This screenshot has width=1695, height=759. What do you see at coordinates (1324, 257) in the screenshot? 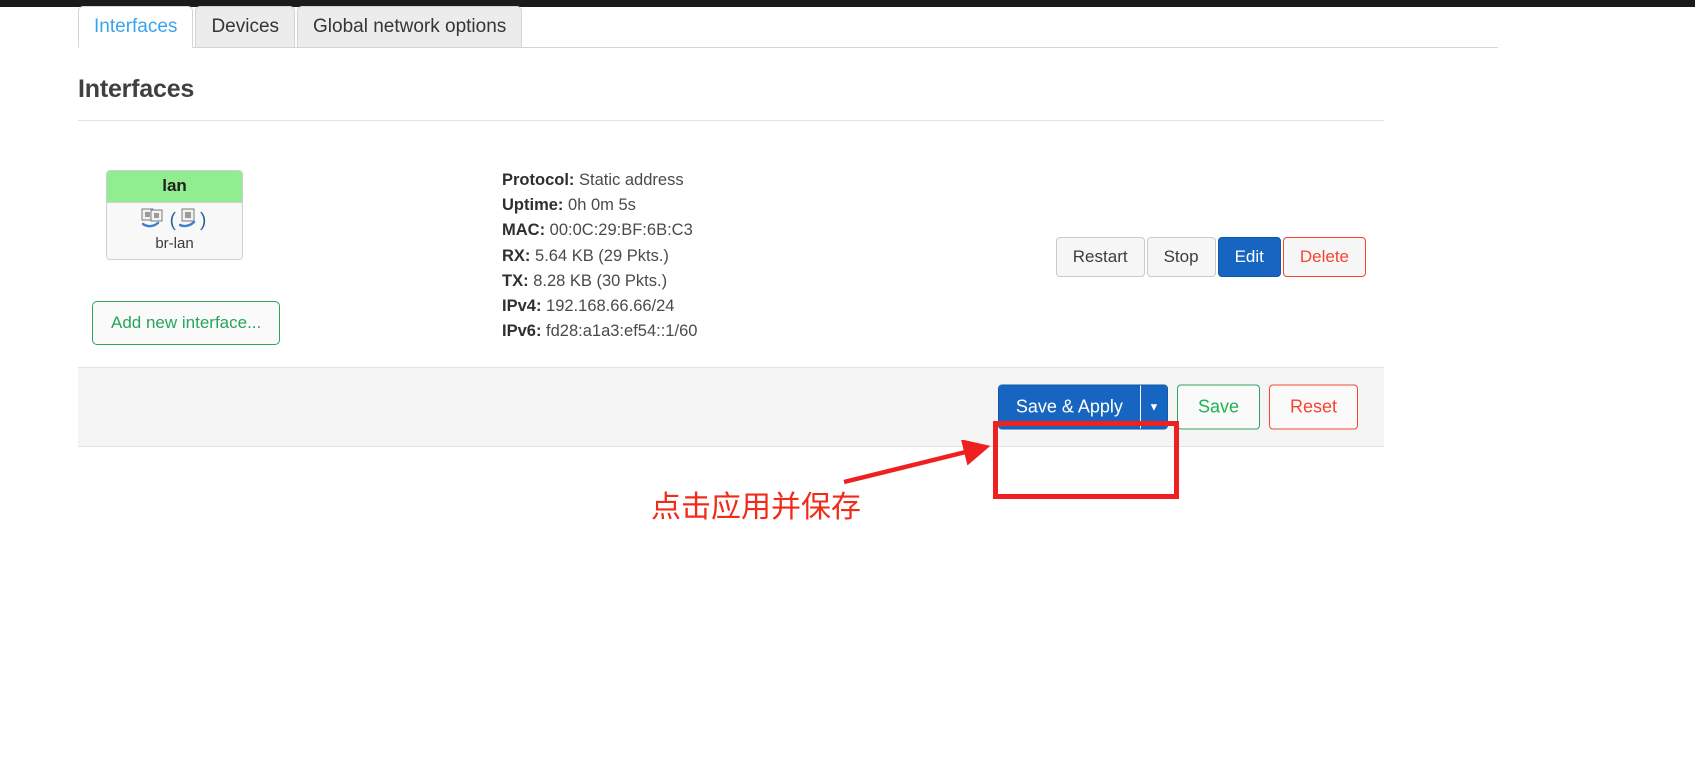
I see `delete-button: Delete` at bounding box center [1324, 257].